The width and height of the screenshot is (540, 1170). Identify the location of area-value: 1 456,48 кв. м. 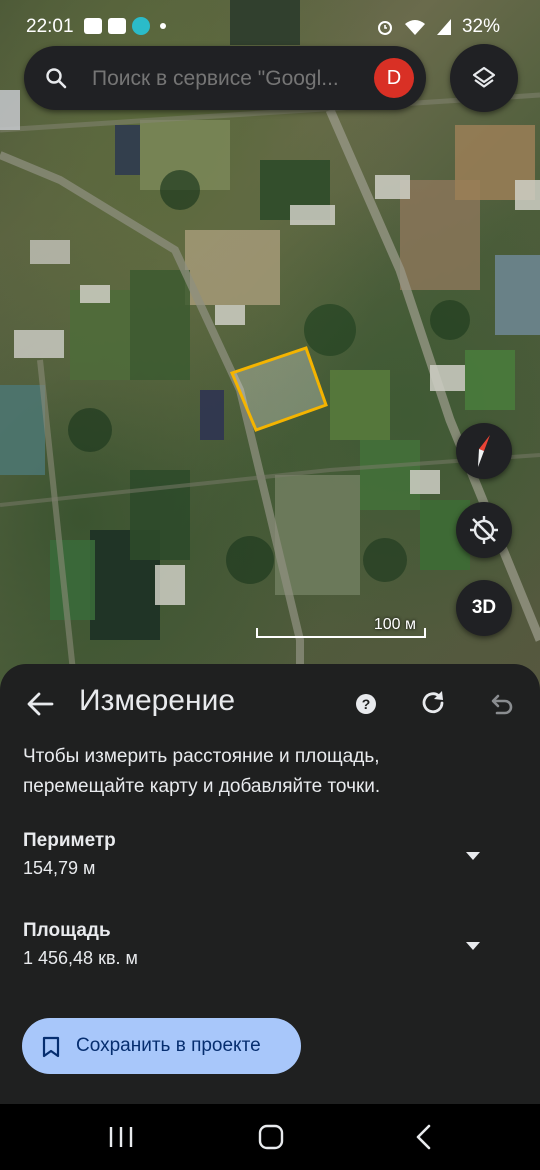
(80, 958).